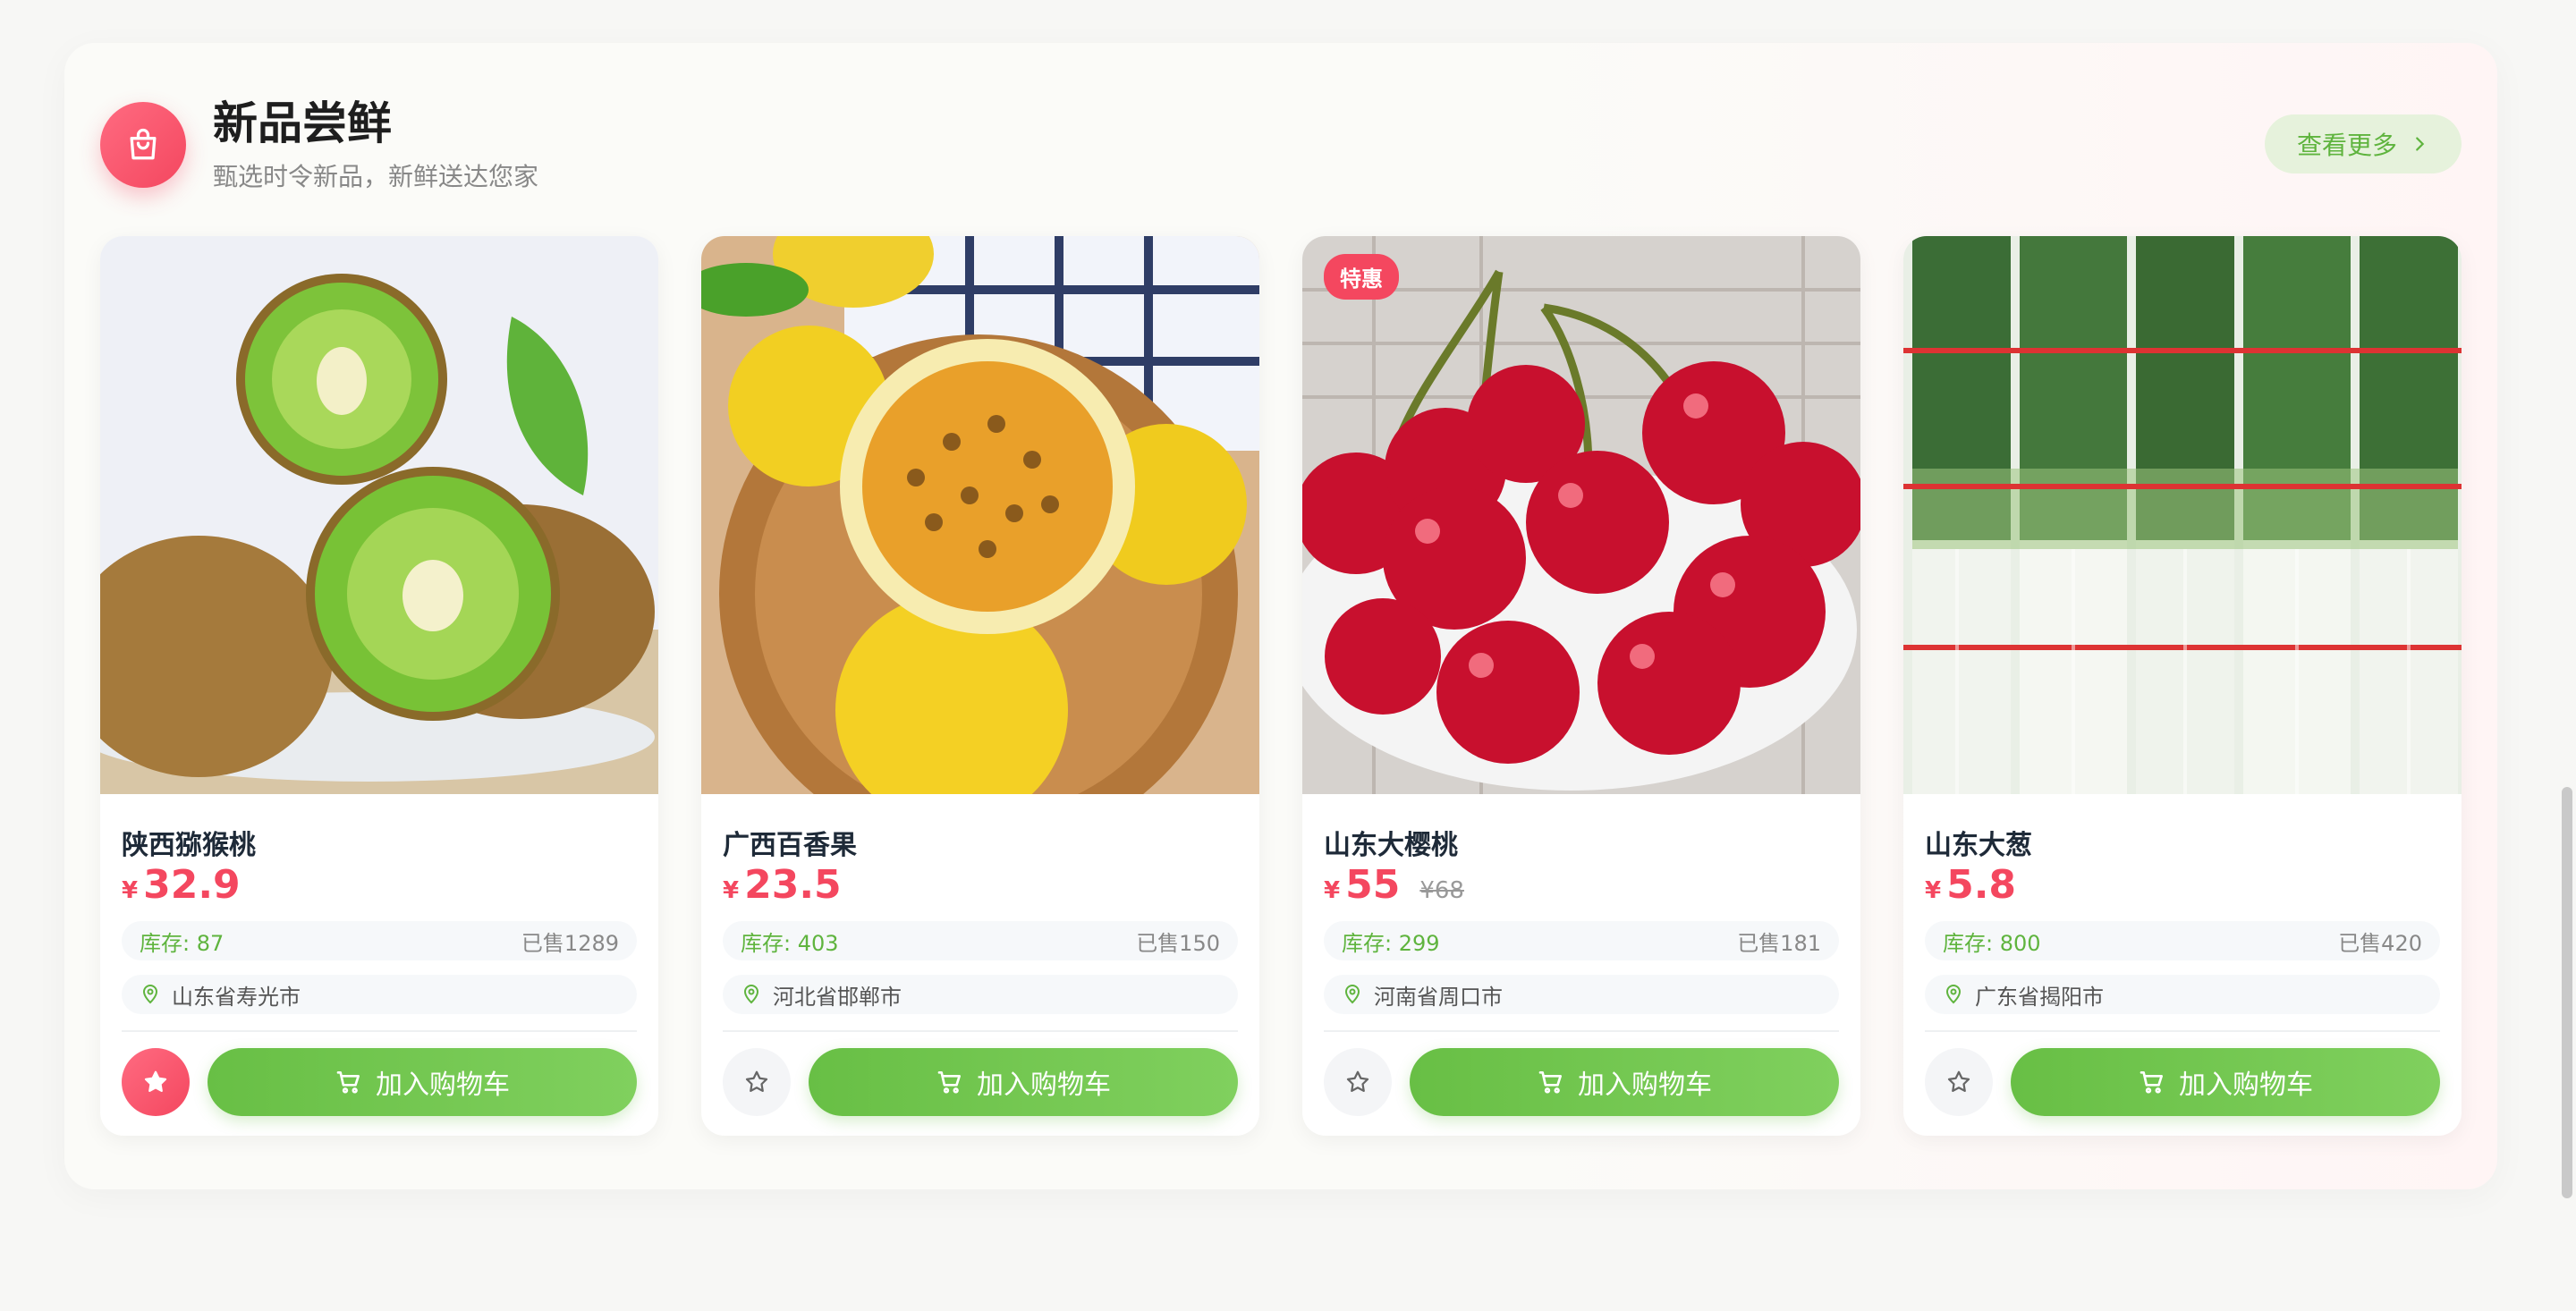 The image size is (2576, 1311). I want to click on price-row: ¥ 23.5, so click(782, 885).